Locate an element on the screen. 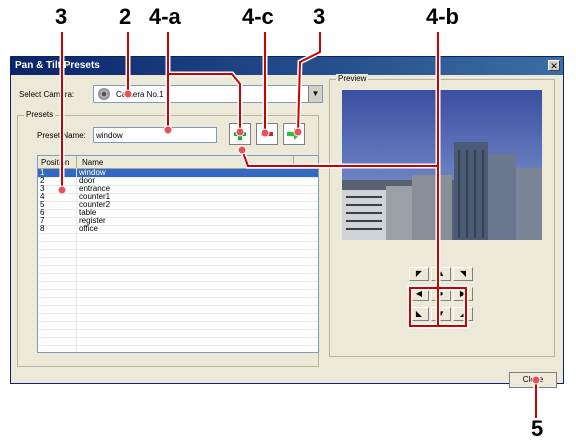 Image resolution: width=576 pixels, height=446 pixels. camera-select: Camera No.1 ▼ is located at coordinates (208, 94).